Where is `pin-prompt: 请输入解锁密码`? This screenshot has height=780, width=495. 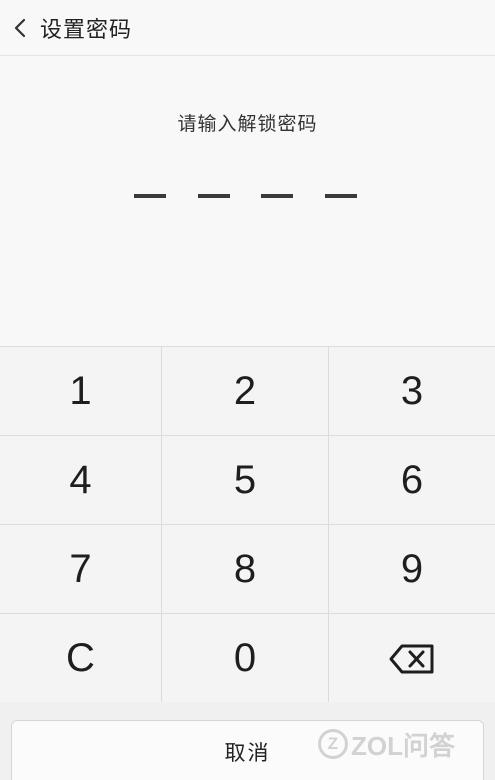
pin-prompt: 请输入解锁密码 is located at coordinates (247, 124).